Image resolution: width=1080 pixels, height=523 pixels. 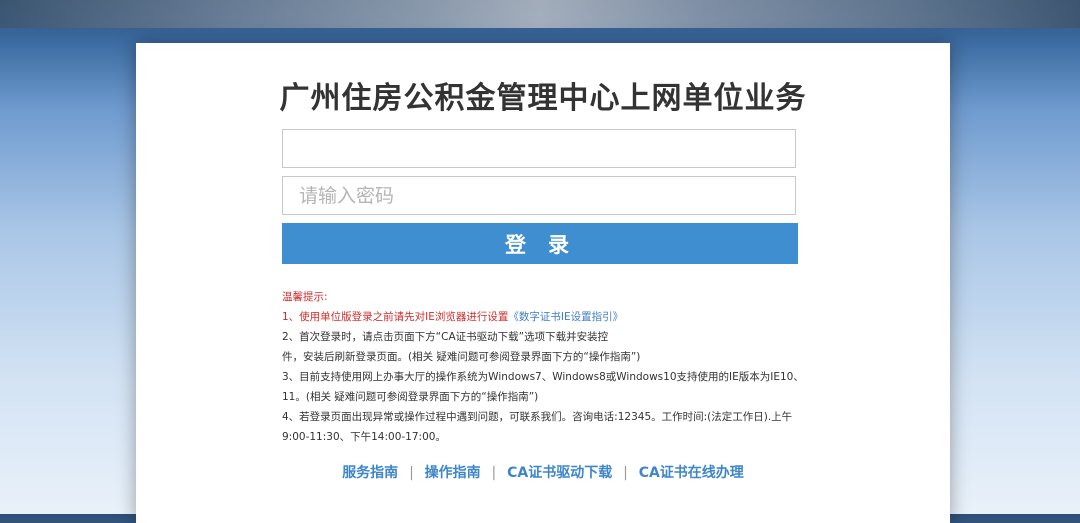 What do you see at coordinates (539, 148) in the screenshot?
I see `username-input` at bounding box center [539, 148].